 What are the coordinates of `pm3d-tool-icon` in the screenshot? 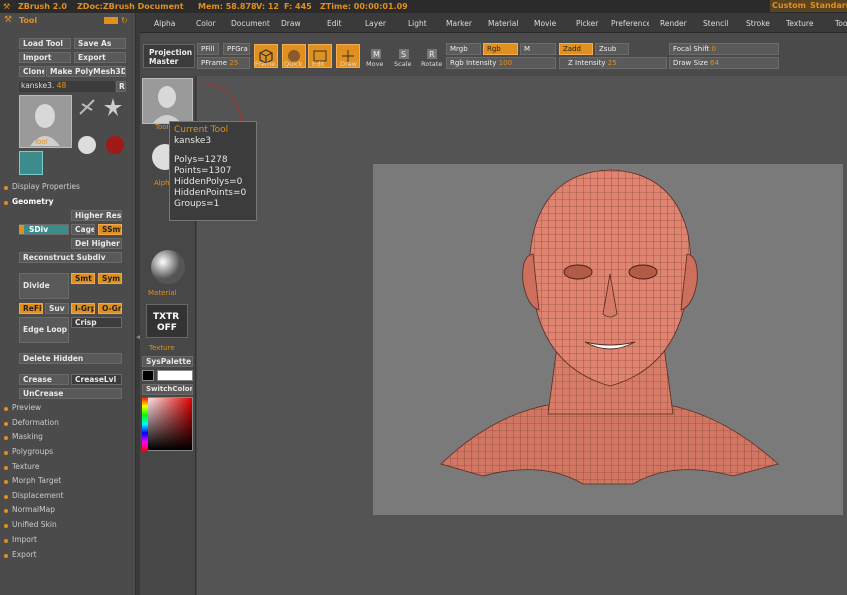 It's located at (87, 107).